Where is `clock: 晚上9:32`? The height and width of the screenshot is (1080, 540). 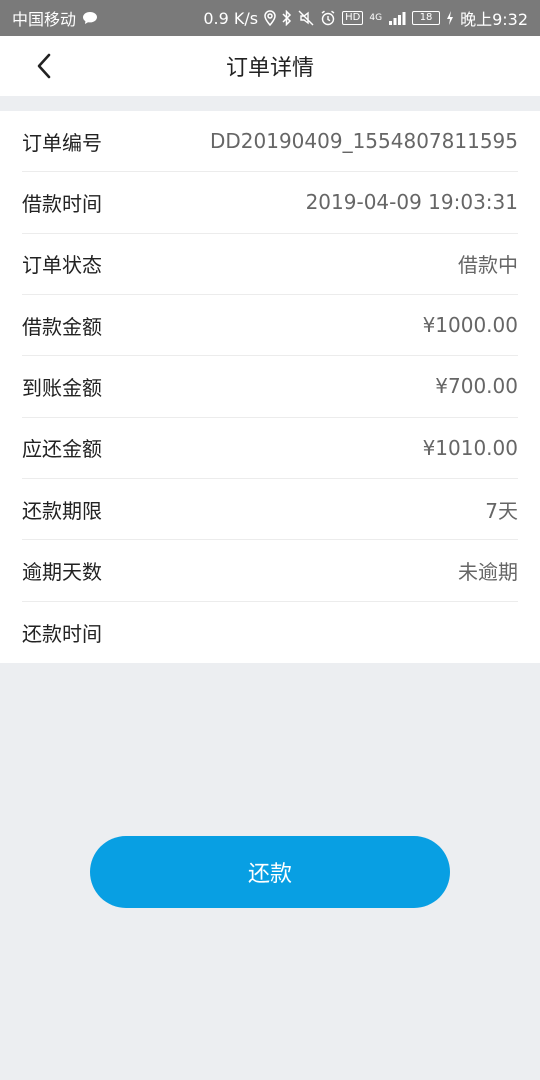 clock: 晚上9:32 is located at coordinates (494, 19).